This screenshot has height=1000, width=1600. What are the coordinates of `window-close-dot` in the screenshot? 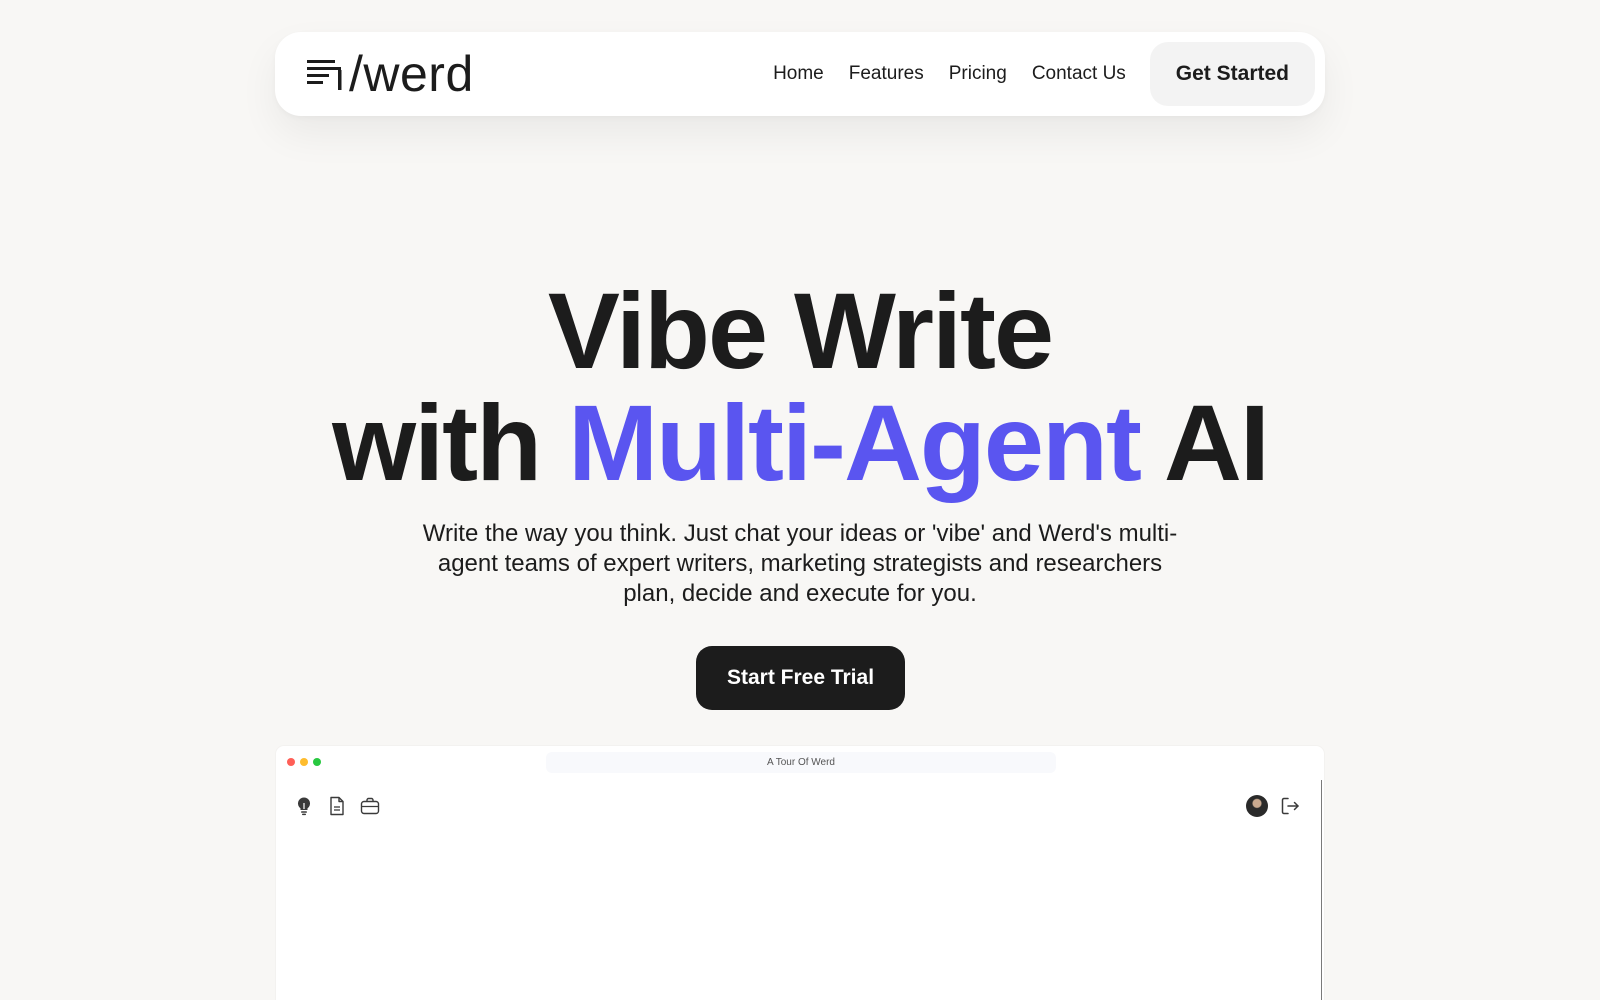 It's located at (291, 762).